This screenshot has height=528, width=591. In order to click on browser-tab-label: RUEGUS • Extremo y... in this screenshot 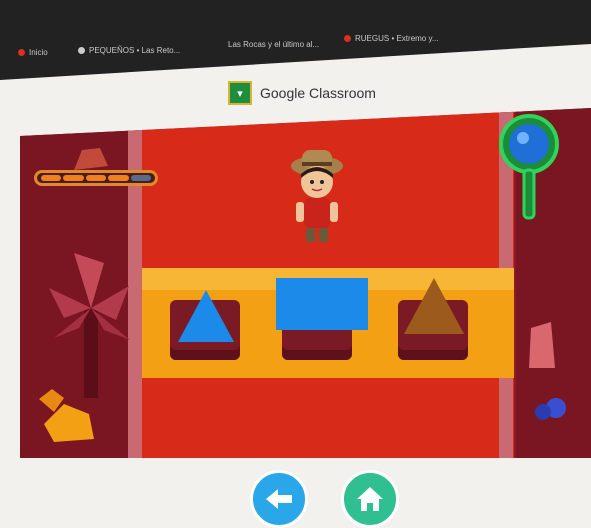, I will do `click(397, 38)`.